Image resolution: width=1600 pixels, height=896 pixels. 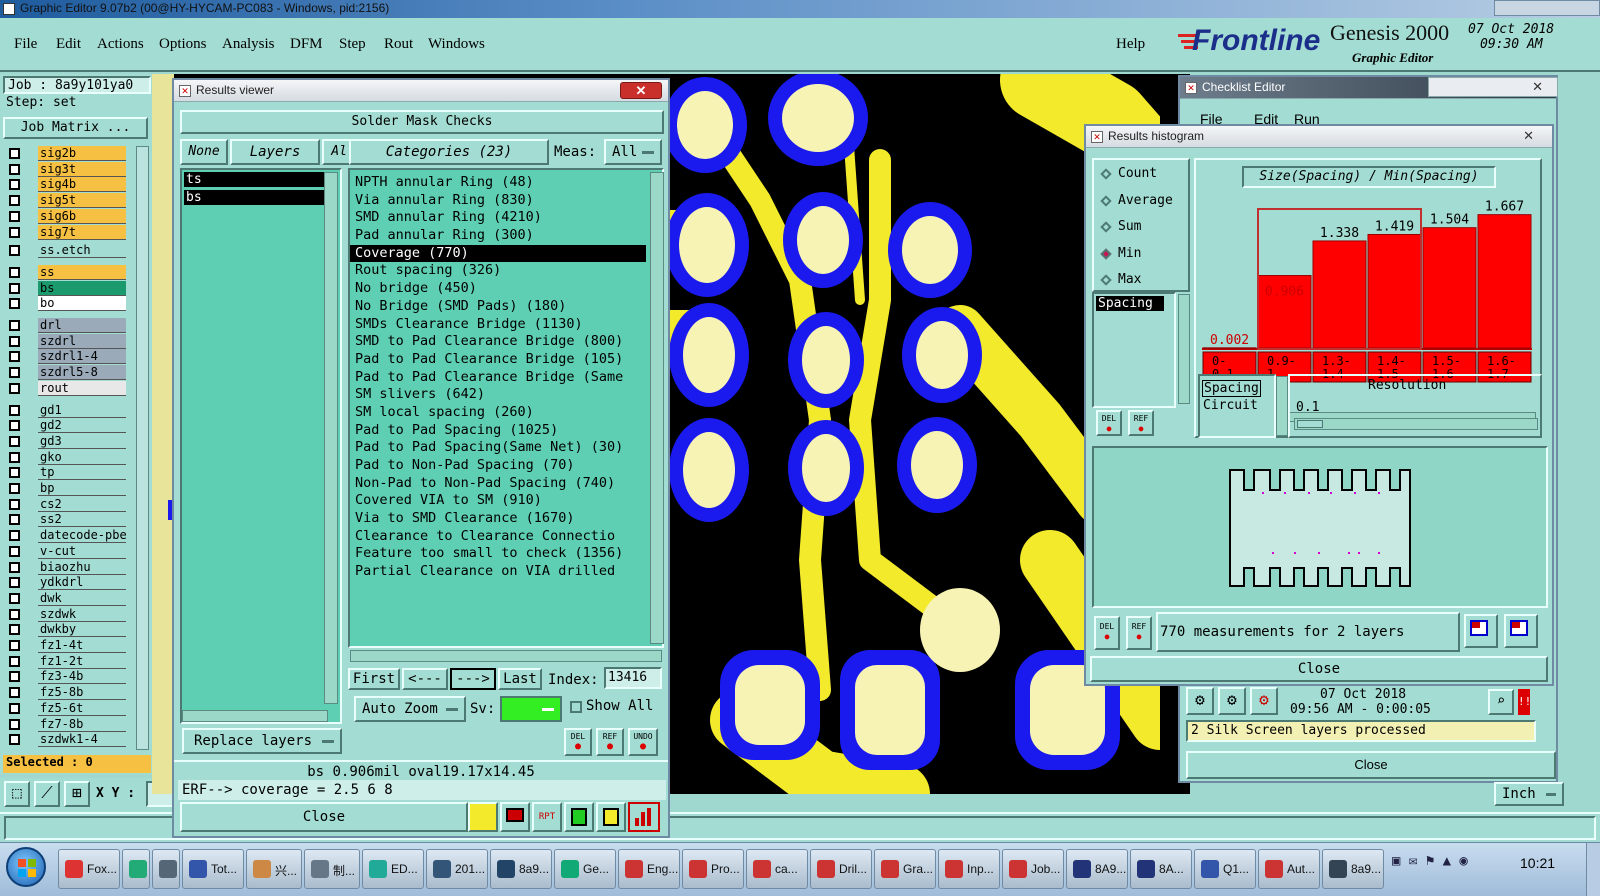 I want to click on layer-row-tp: tp, so click(x=66, y=473).